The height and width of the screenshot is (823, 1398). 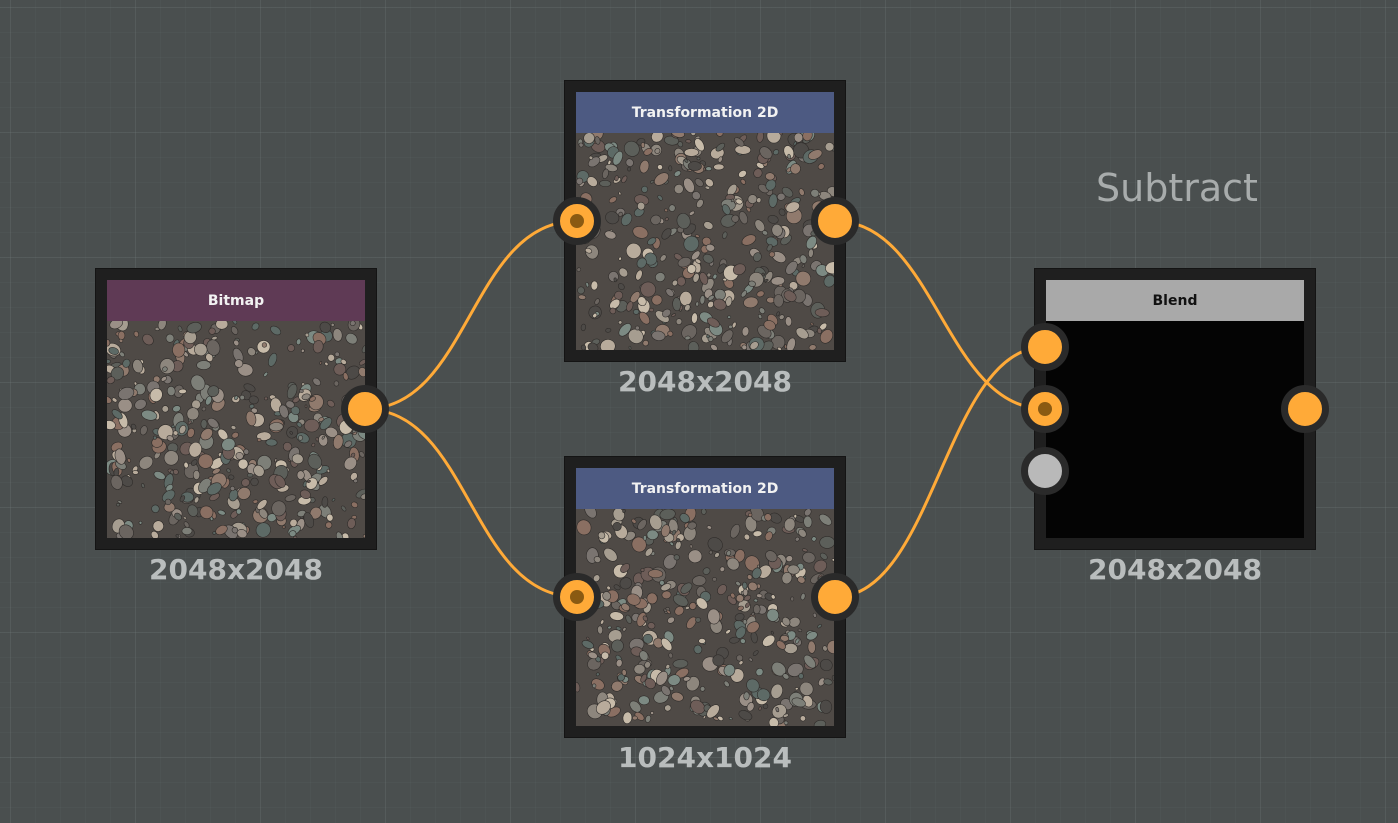 What do you see at coordinates (1175, 300) in the screenshot?
I see `node-title: Blend` at bounding box center [1175, 300].